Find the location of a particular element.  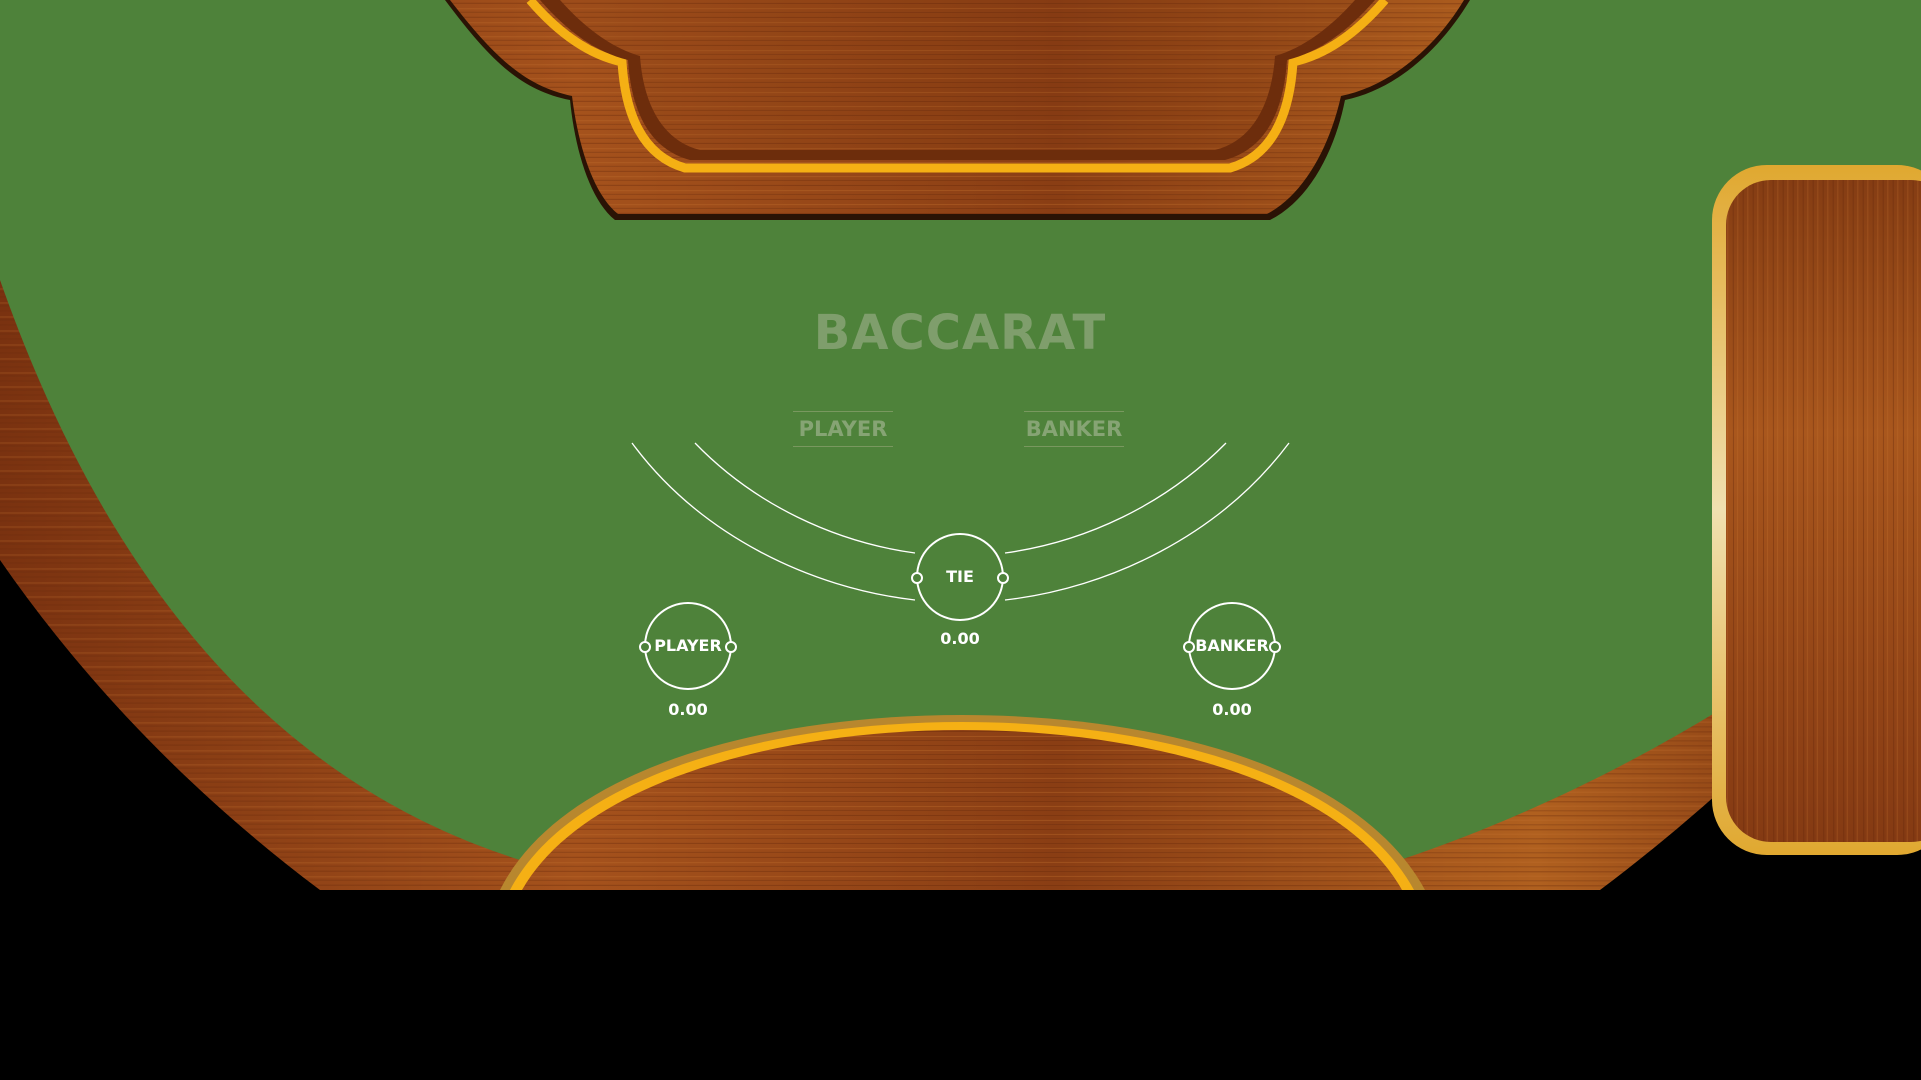

tie-bet-spot: TIE is located at coordinates (960, 577).